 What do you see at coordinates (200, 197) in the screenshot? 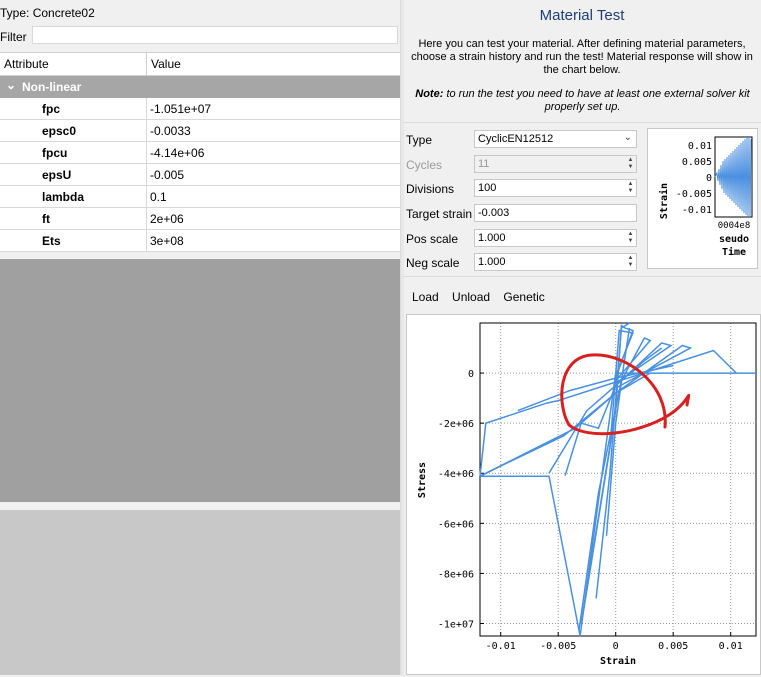
I see `table-row: lambda 0.1` at bounding box center [200, 197].